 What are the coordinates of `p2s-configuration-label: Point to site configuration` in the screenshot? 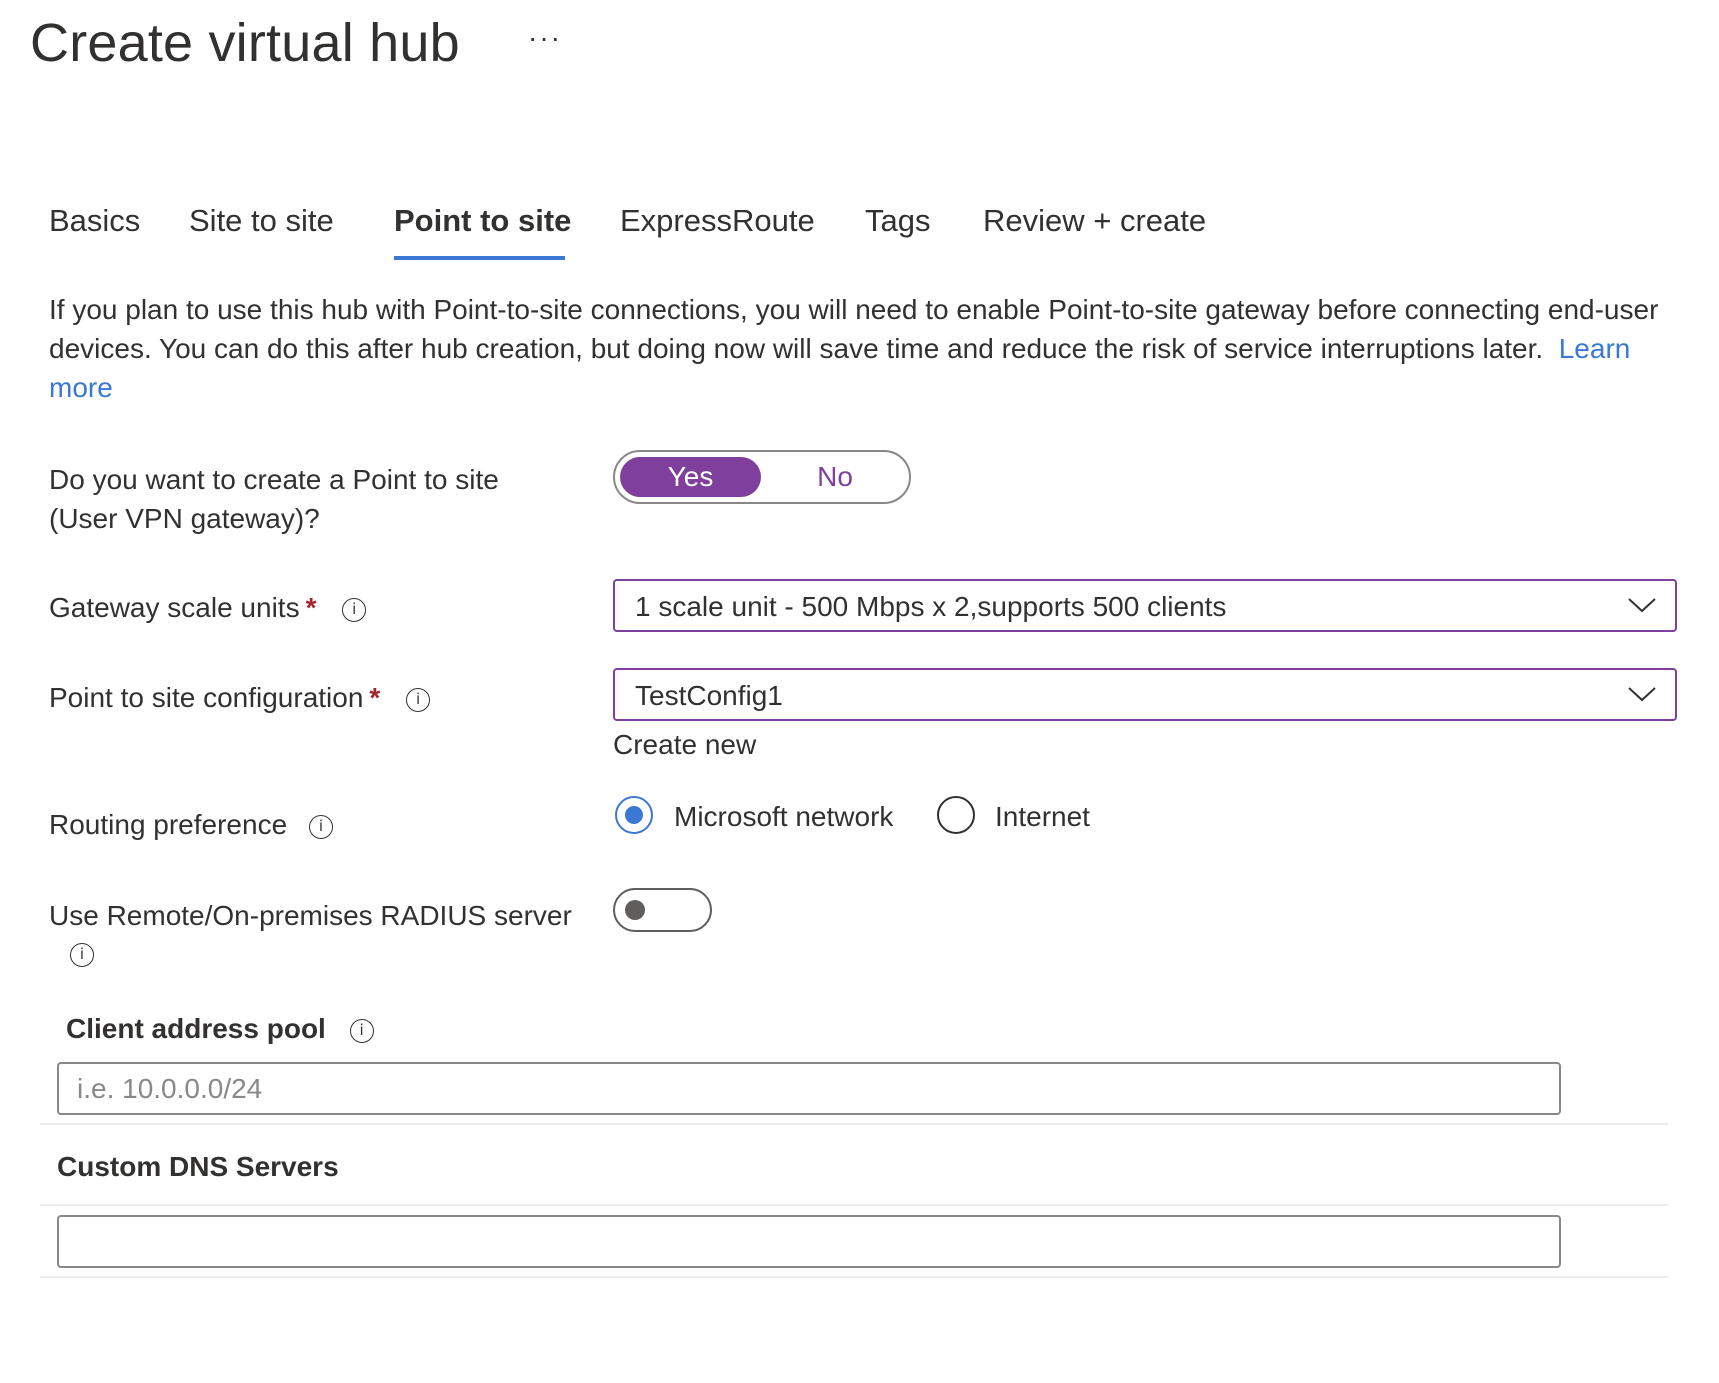 It's located at (206, 697).